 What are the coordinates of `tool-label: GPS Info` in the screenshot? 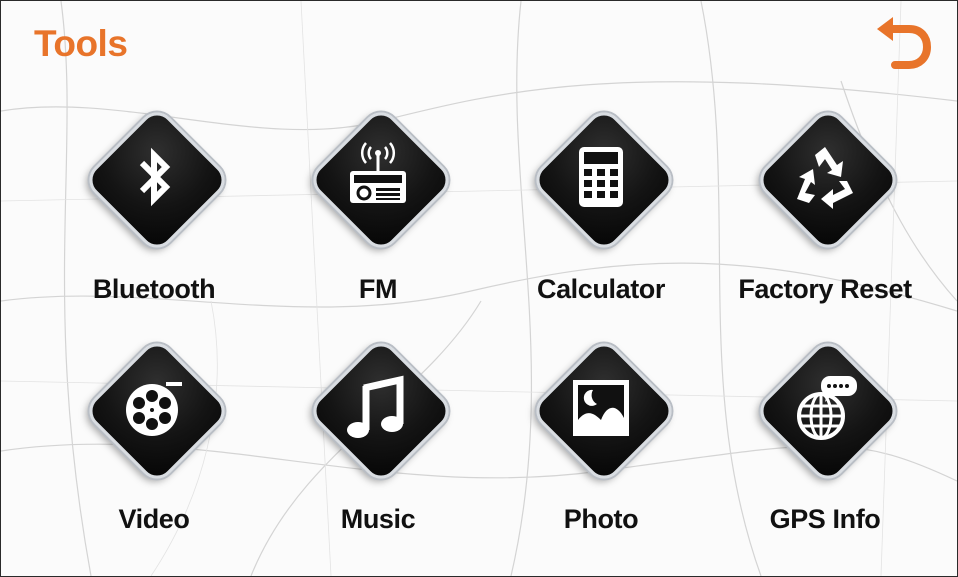 It's located at (825, 519).